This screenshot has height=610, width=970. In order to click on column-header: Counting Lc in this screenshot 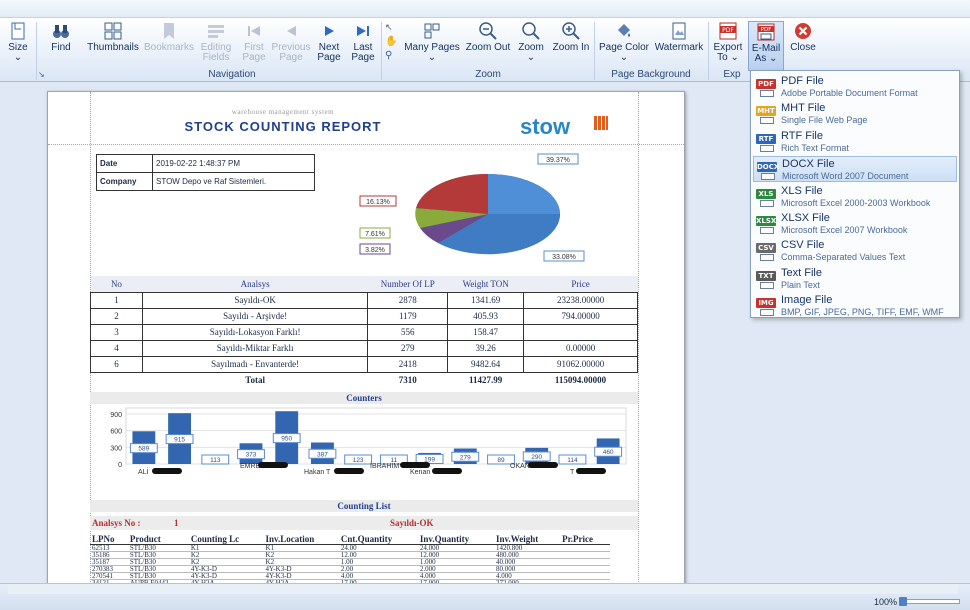, I will do `click(226, 539)`.